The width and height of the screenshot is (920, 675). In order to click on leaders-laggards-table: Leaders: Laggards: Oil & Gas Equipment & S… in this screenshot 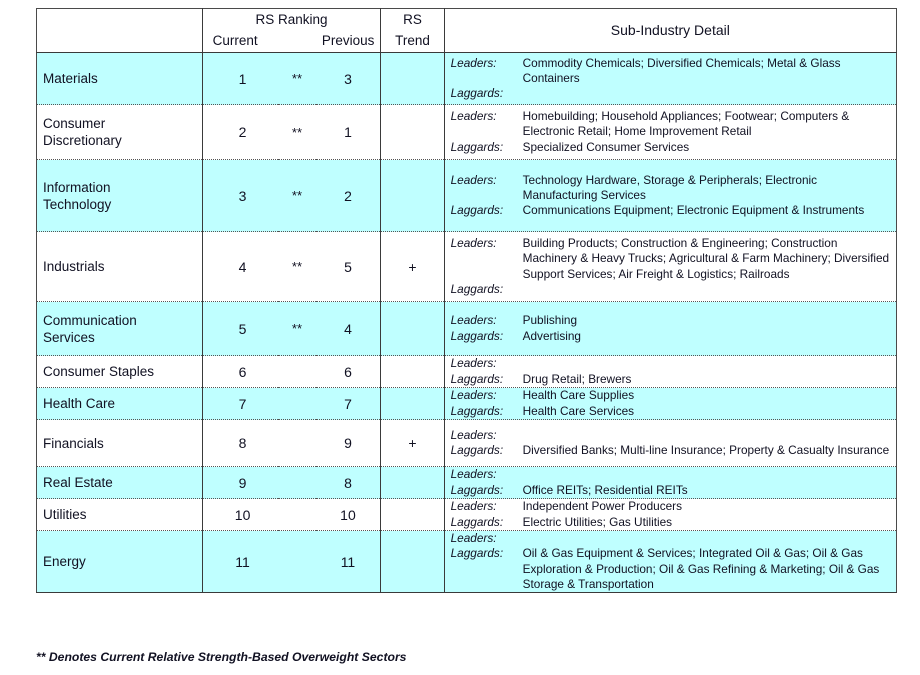, I will do `click(670, 562)`.